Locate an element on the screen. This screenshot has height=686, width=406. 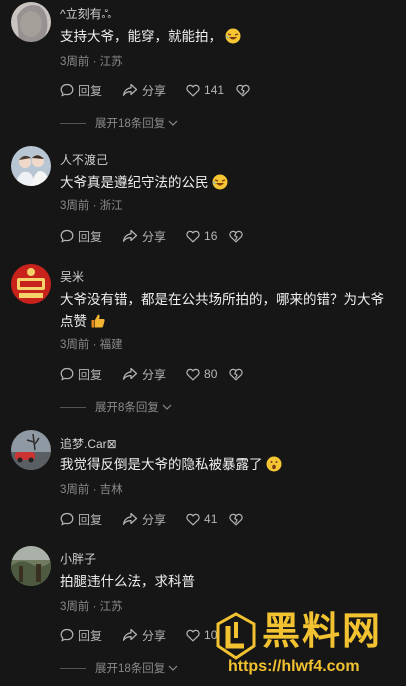
comment-text: 支持大爷，能穿，就能拍， is located at coordinates (223, 38).